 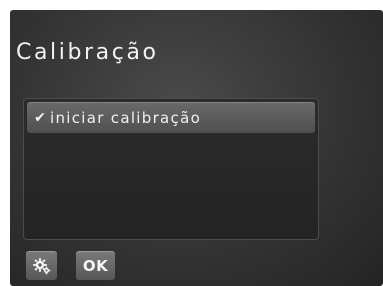 I want to click on ok-button: OK, so click(x=95, y=265).